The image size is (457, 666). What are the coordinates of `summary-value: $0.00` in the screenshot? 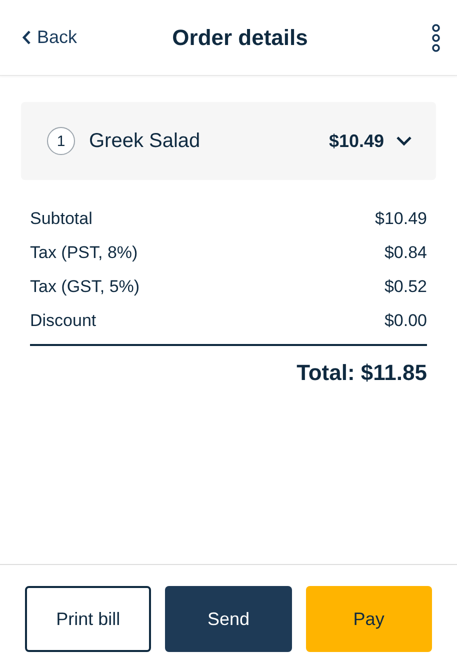 It's located at (405, 321).